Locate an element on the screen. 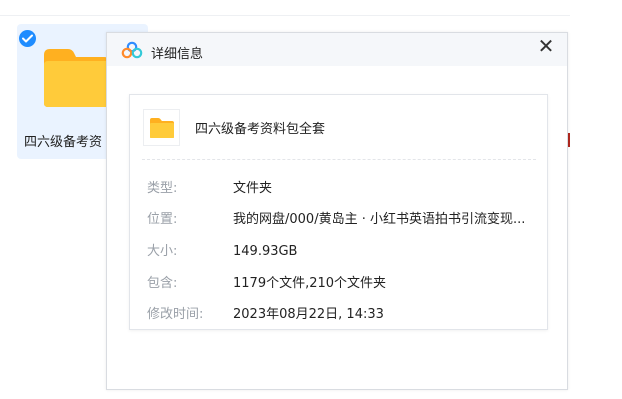  detail-label: 大小: is located at coordinates (162, 251).